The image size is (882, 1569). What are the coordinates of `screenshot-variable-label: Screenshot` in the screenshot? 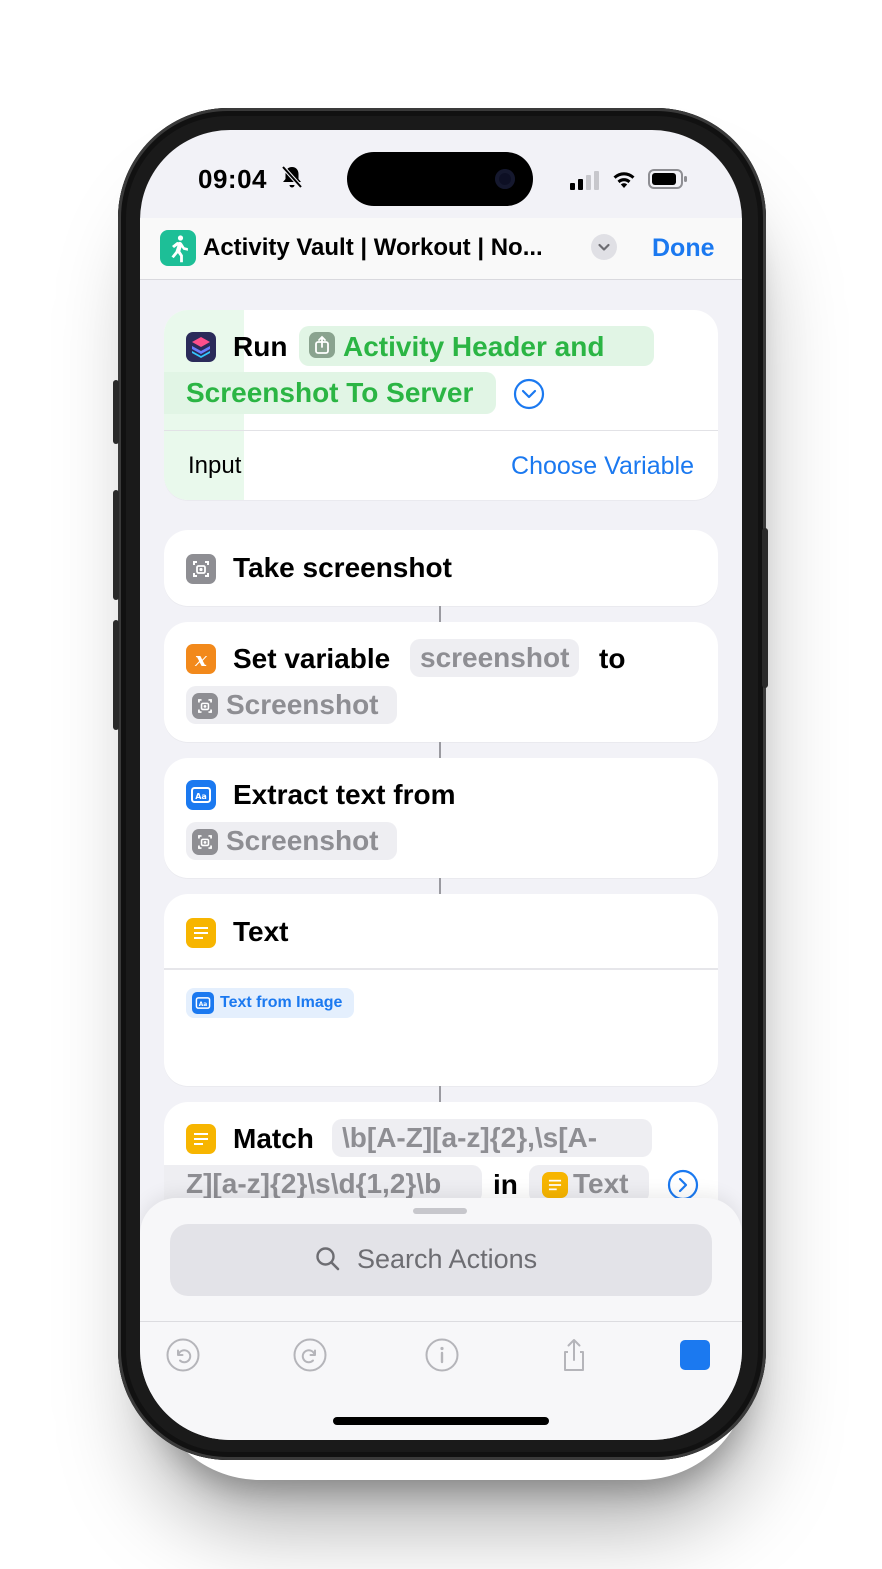 It's located at (302, 704).